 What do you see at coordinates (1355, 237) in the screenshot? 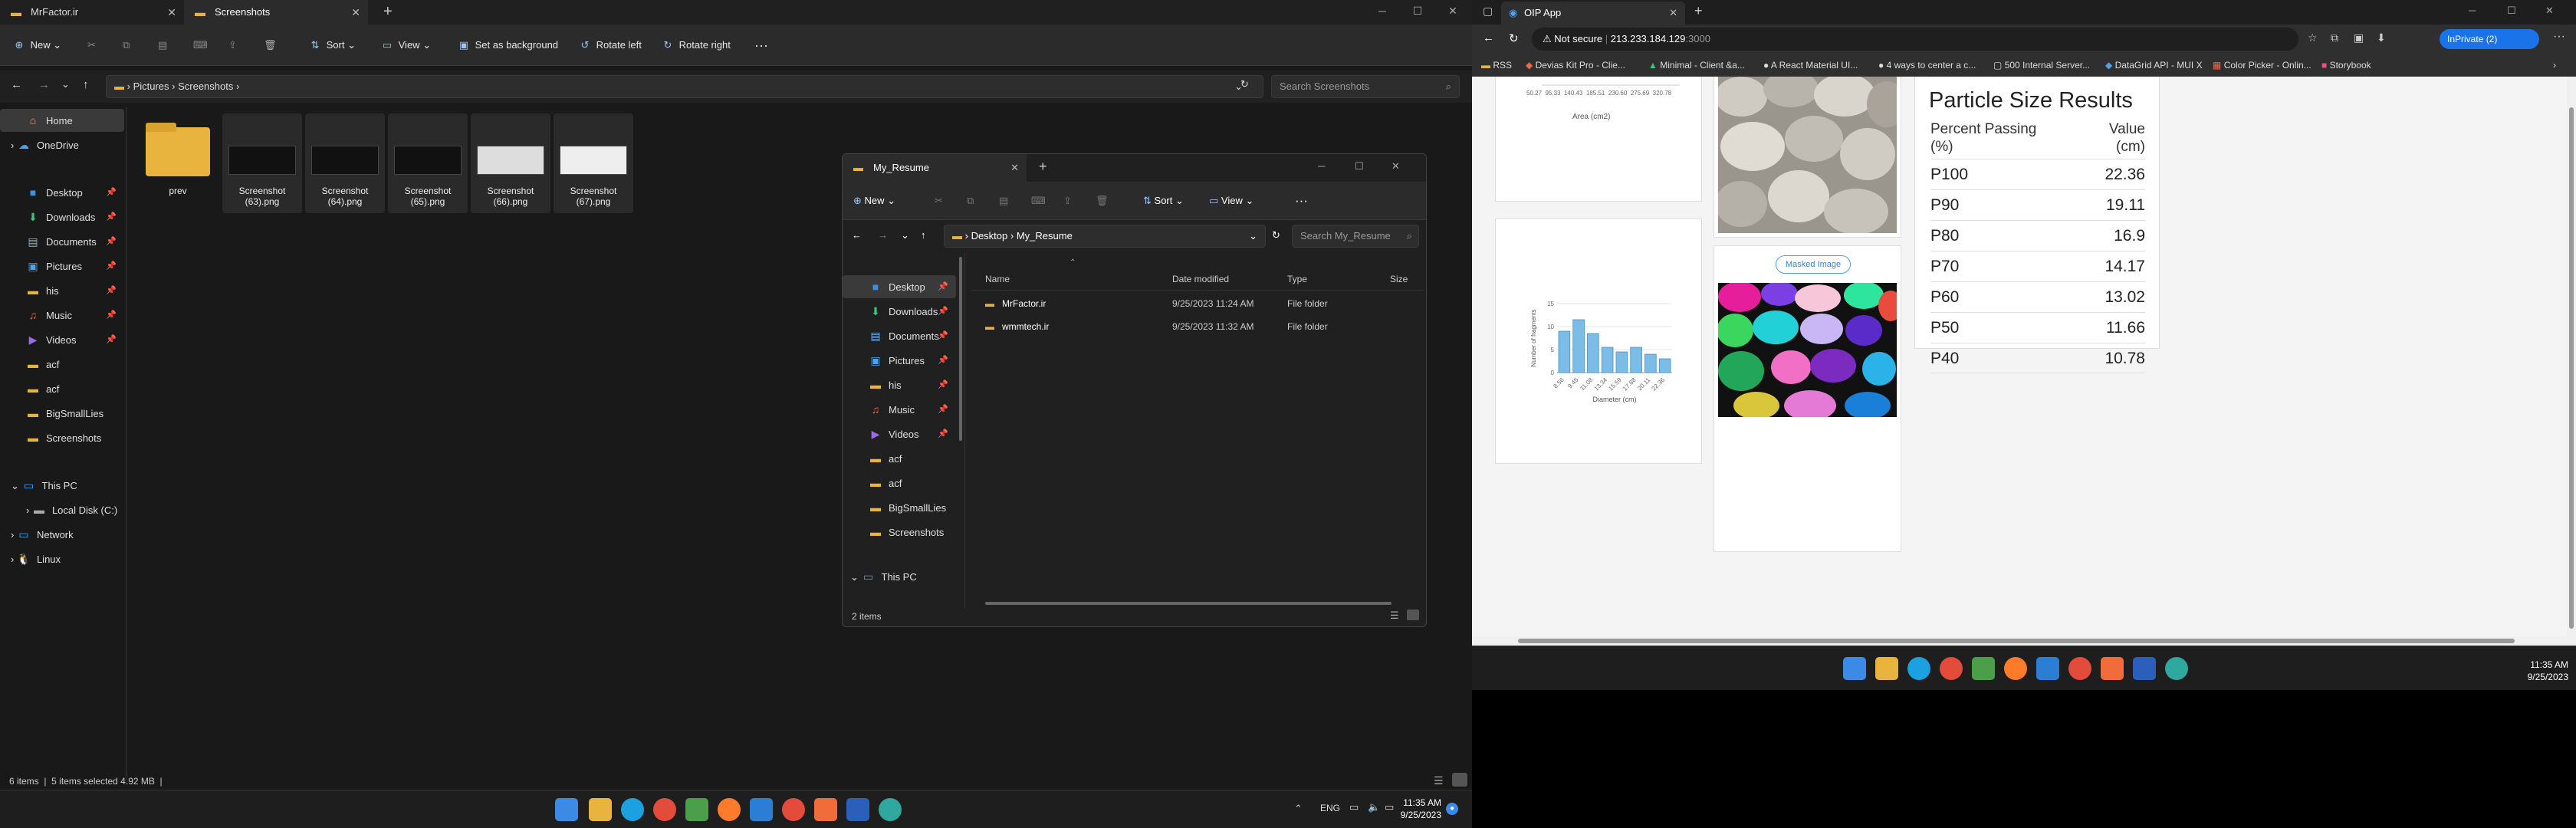
I see `inner-search-input: Search My_Resume ⌕` at bounding box center [1355, 237].